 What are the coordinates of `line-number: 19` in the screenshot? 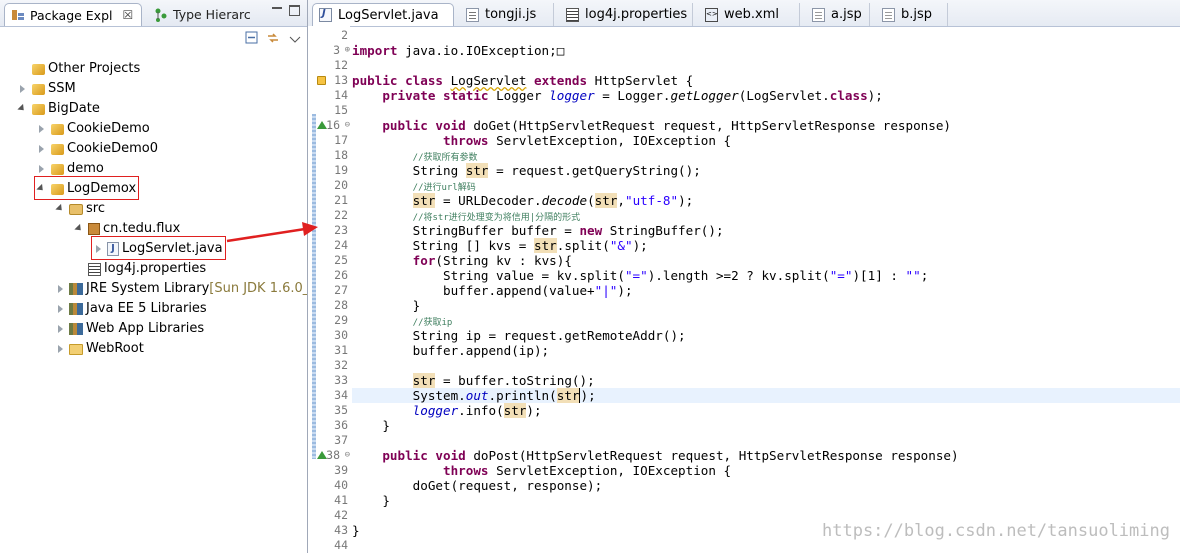 It's located at (341, 170).